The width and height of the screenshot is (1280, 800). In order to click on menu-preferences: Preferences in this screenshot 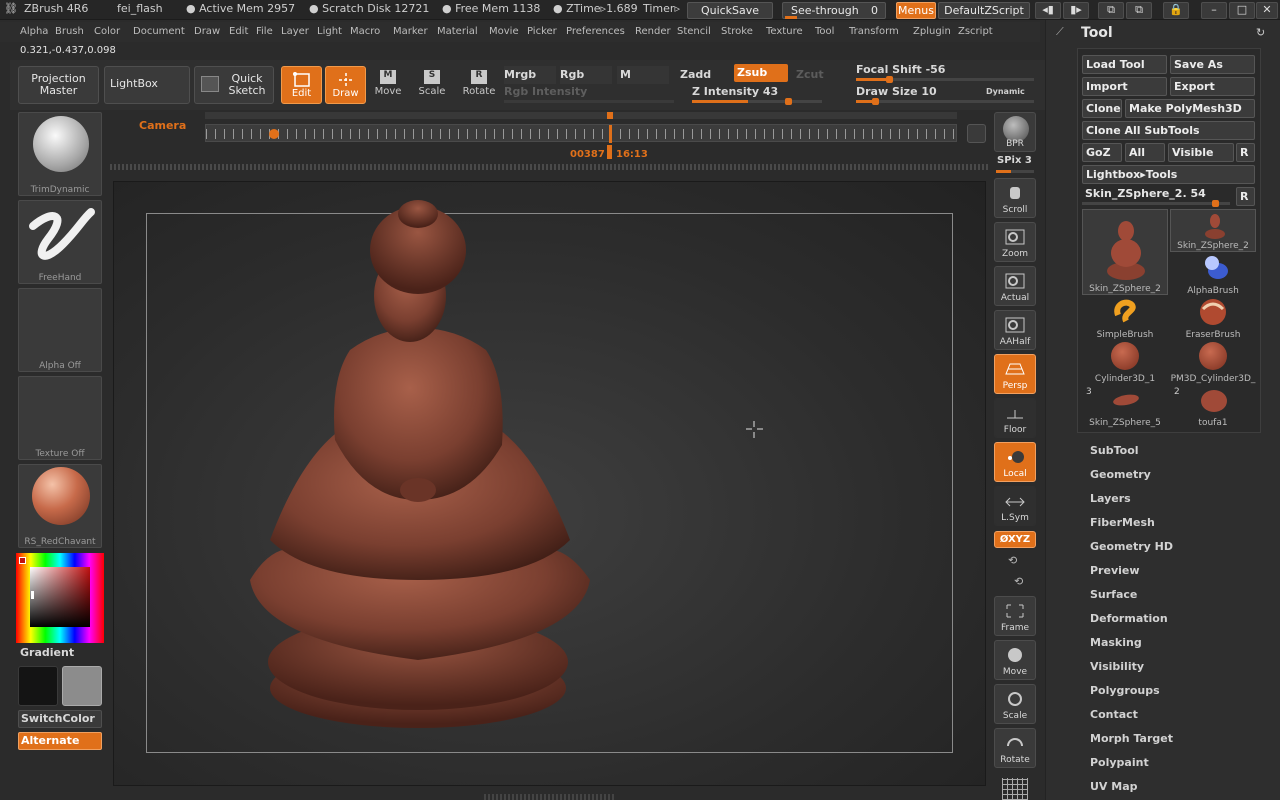, I will do `click(595, 31)`.